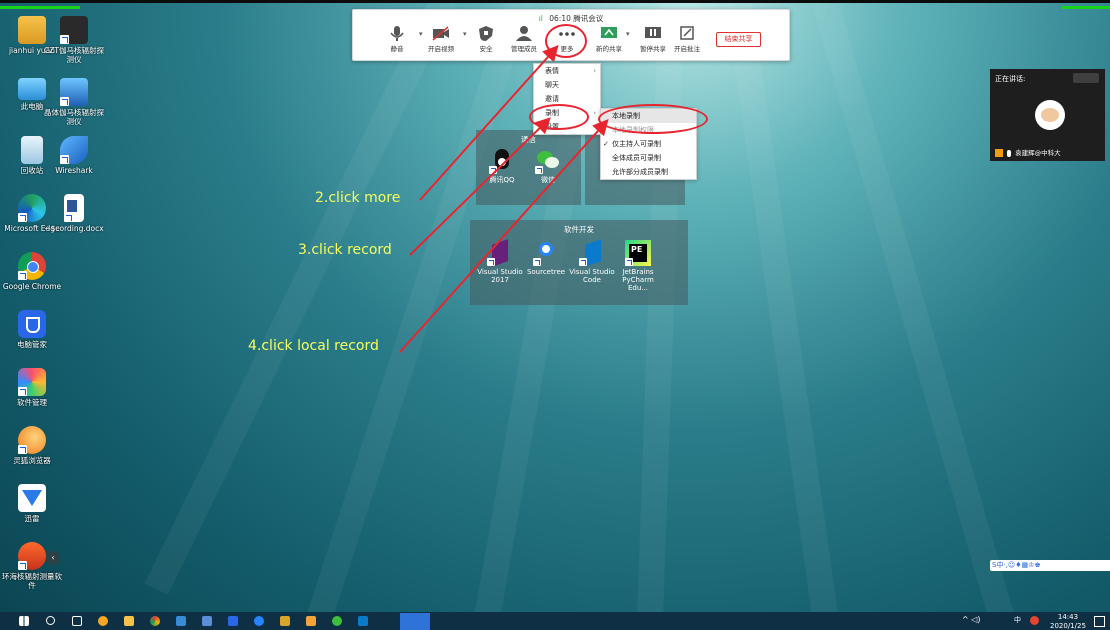  I want to click on clock-date: 2020/1/25, so click(1068, 626).